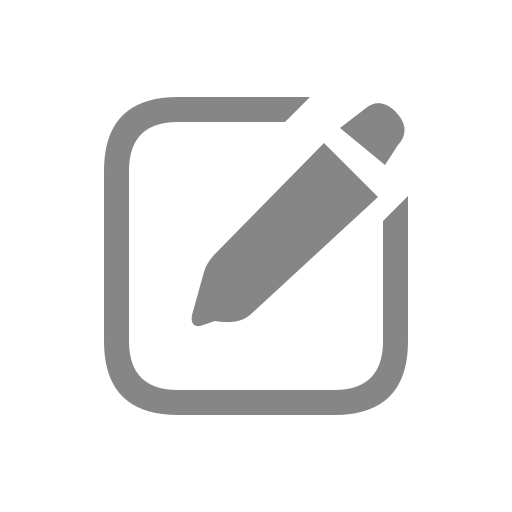 The height and width of the screenshot is (512, 512). I want to click on pencil-body-shape, so click(284, 235).